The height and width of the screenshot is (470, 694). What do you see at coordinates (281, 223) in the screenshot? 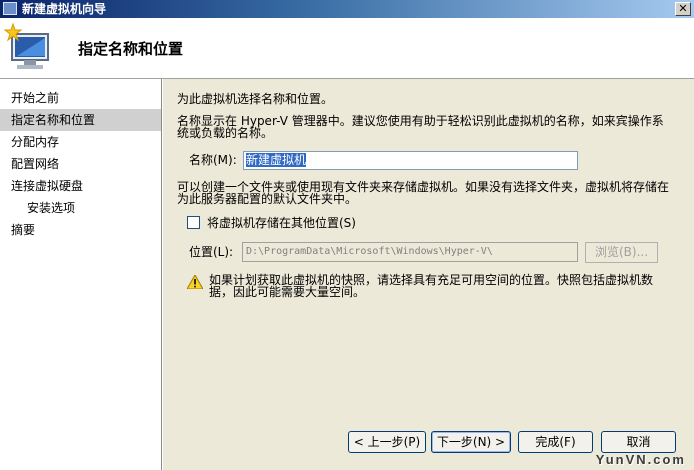
I see `store-elsewhere-label: 将虚拟机存储在其他位置(S)` at bounding box center [281, 223].